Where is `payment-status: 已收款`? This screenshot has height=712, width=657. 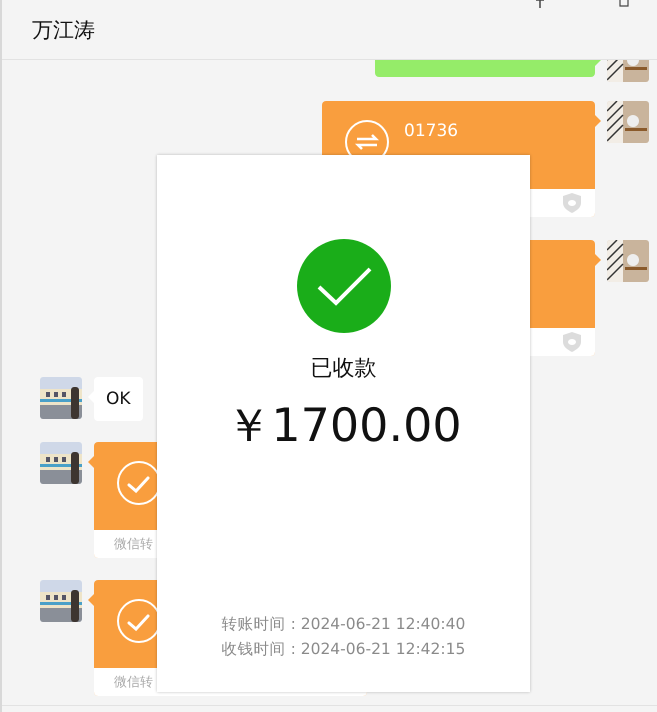
payment-status: 已收款 is located at coordinates (343, 369).